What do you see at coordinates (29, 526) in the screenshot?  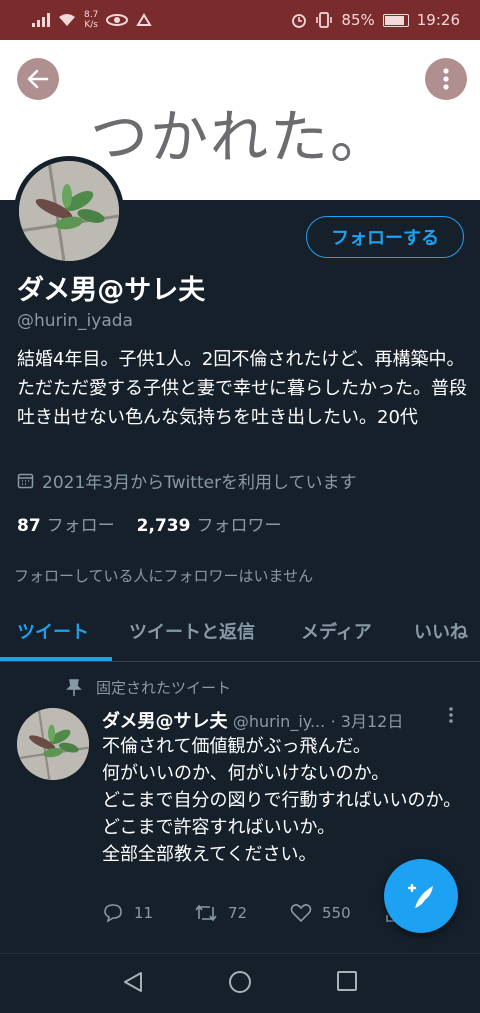 I see `following-count: 87` at bounding box center [29, 526].